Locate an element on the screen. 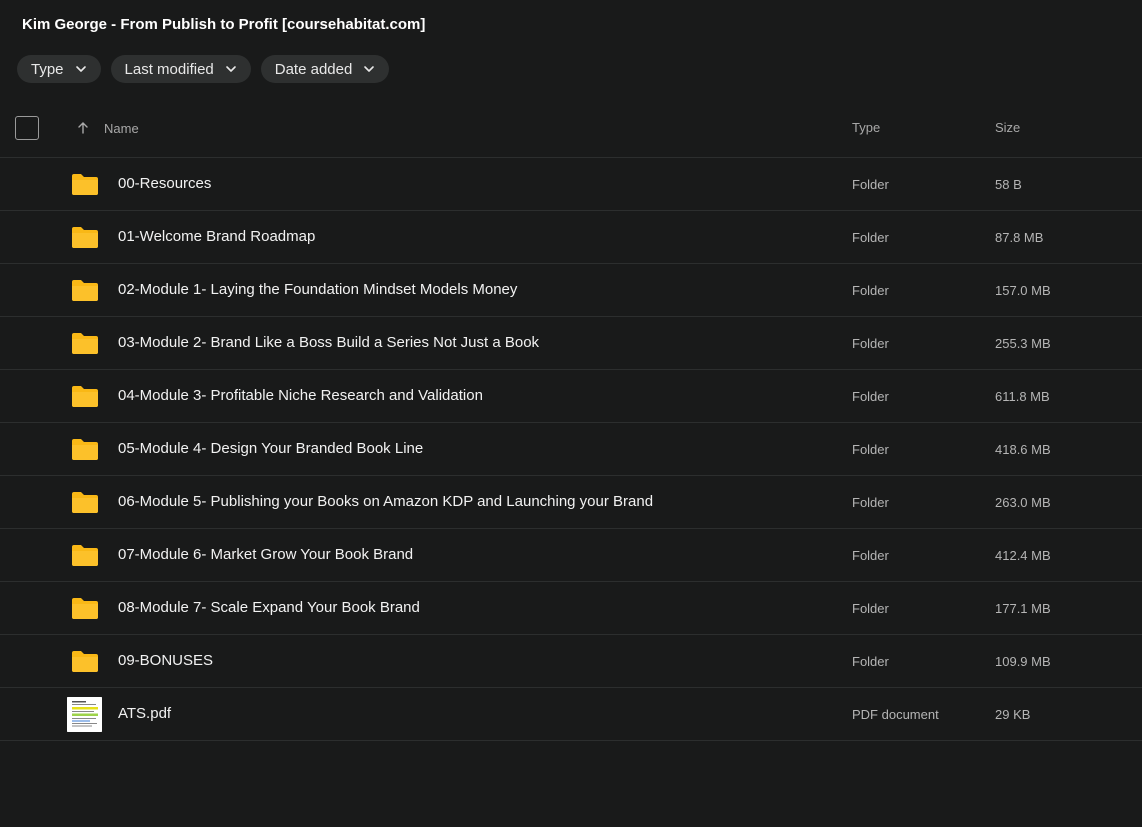 Image resolution: width=1142 pixels, height=827 pixels. table-header: Name Type Size is located at coordinates (571, 130).